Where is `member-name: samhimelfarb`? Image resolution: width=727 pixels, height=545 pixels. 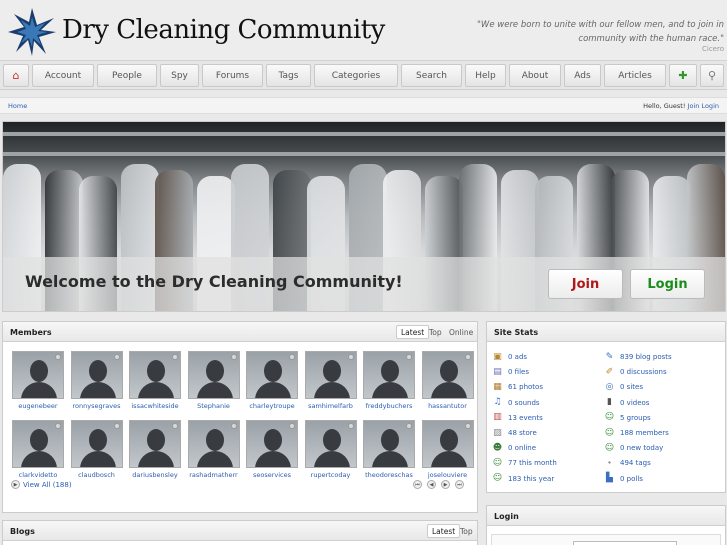 member-name: samhimelfarb is located at coordinates (331, 406).